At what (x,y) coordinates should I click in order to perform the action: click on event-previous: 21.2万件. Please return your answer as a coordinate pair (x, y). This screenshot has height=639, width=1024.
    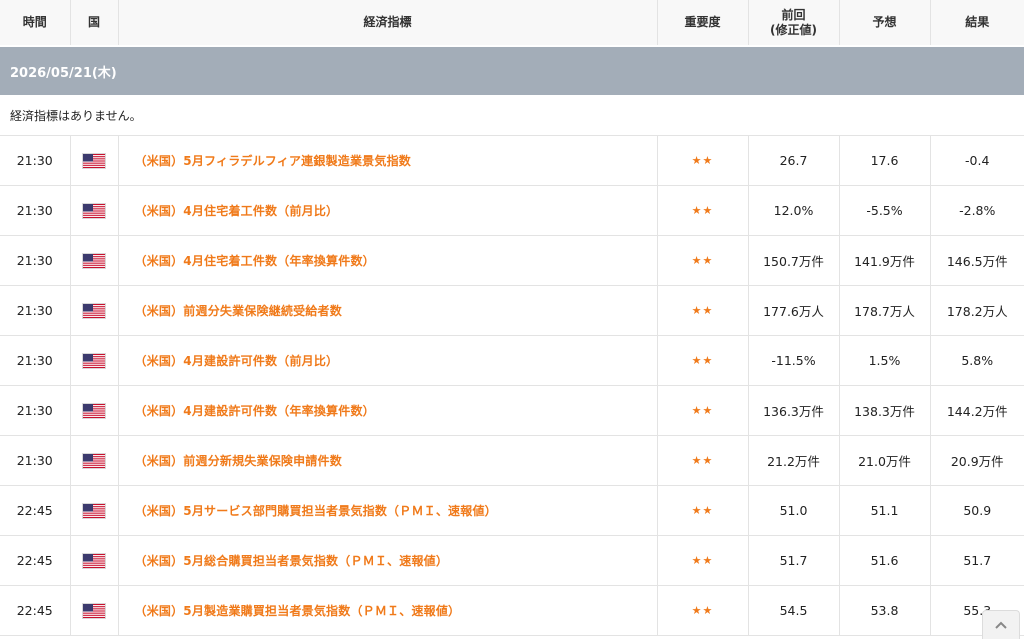
    Looking at the image, I should click on (794, 460).